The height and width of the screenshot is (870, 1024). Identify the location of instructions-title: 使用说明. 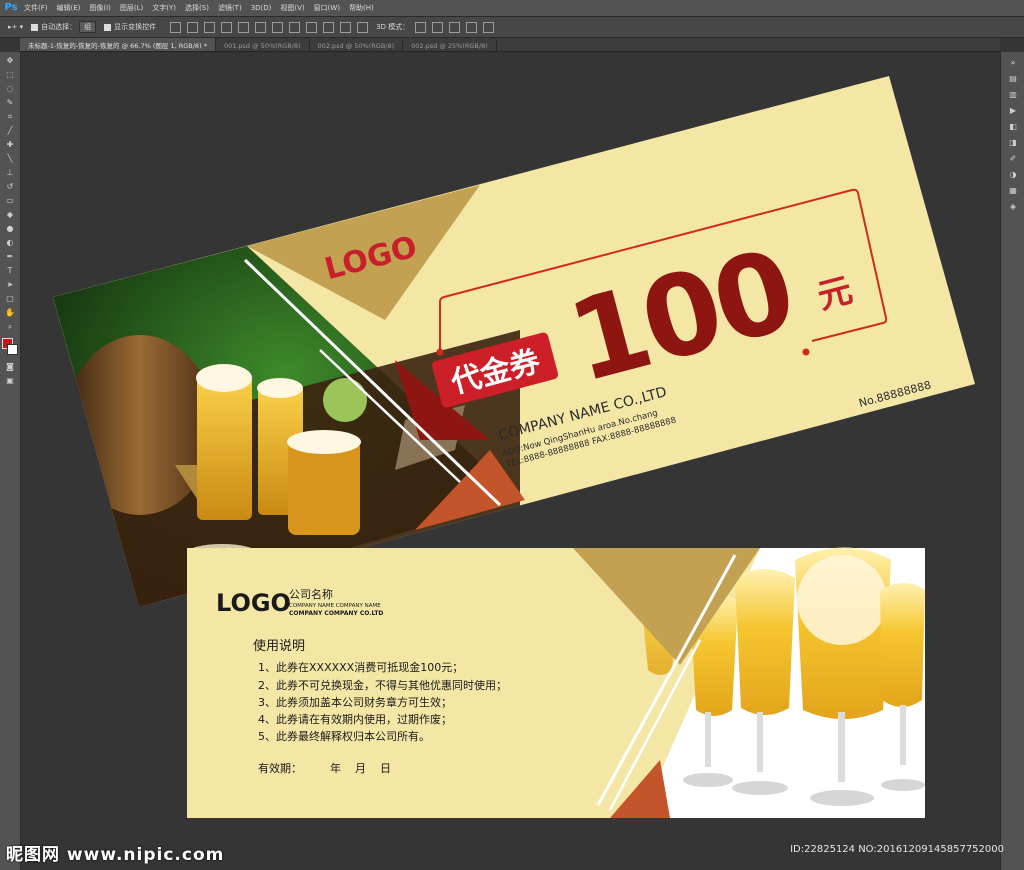
(279, 646).